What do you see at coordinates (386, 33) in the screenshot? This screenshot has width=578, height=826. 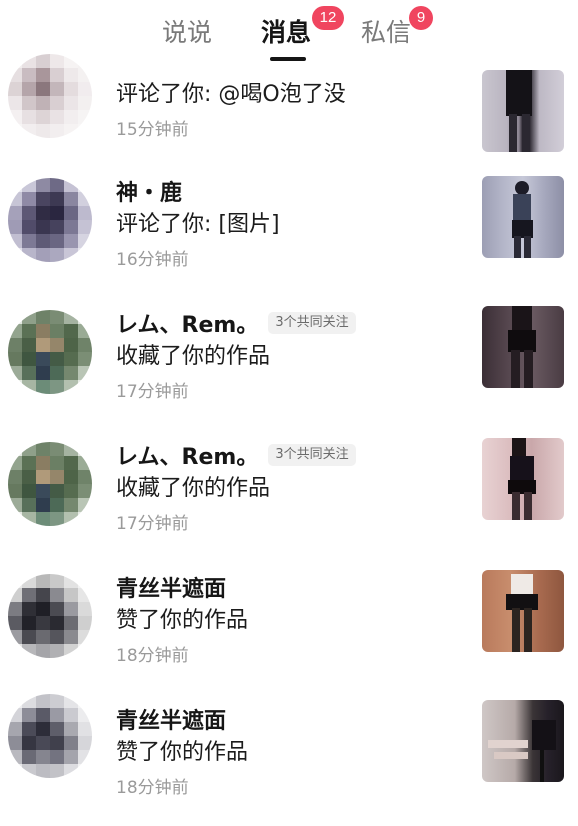 I see `tab-private-messages: 私信` at bounding box center [386, 33].